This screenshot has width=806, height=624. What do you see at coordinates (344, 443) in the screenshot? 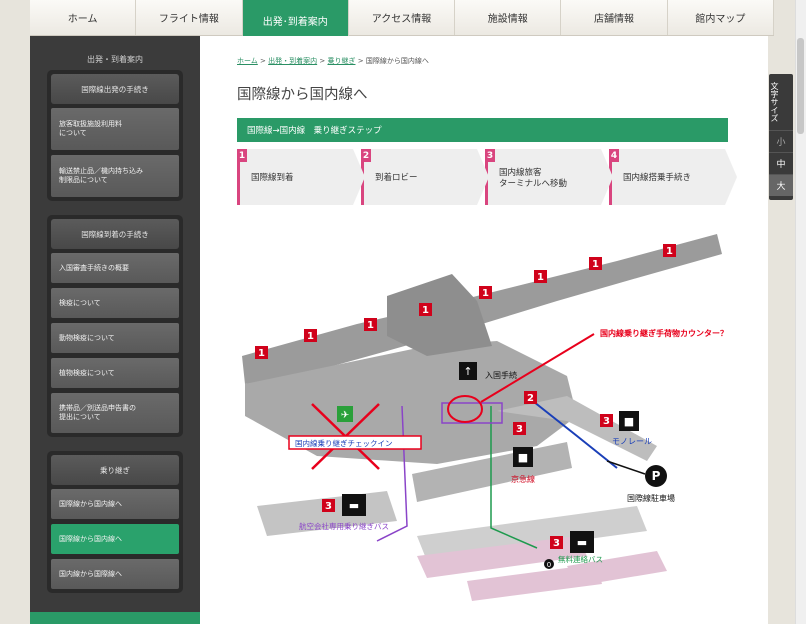
I see `svg-text: 国内線乗り継ぎチェックイン` at bounding box center [344, 443].